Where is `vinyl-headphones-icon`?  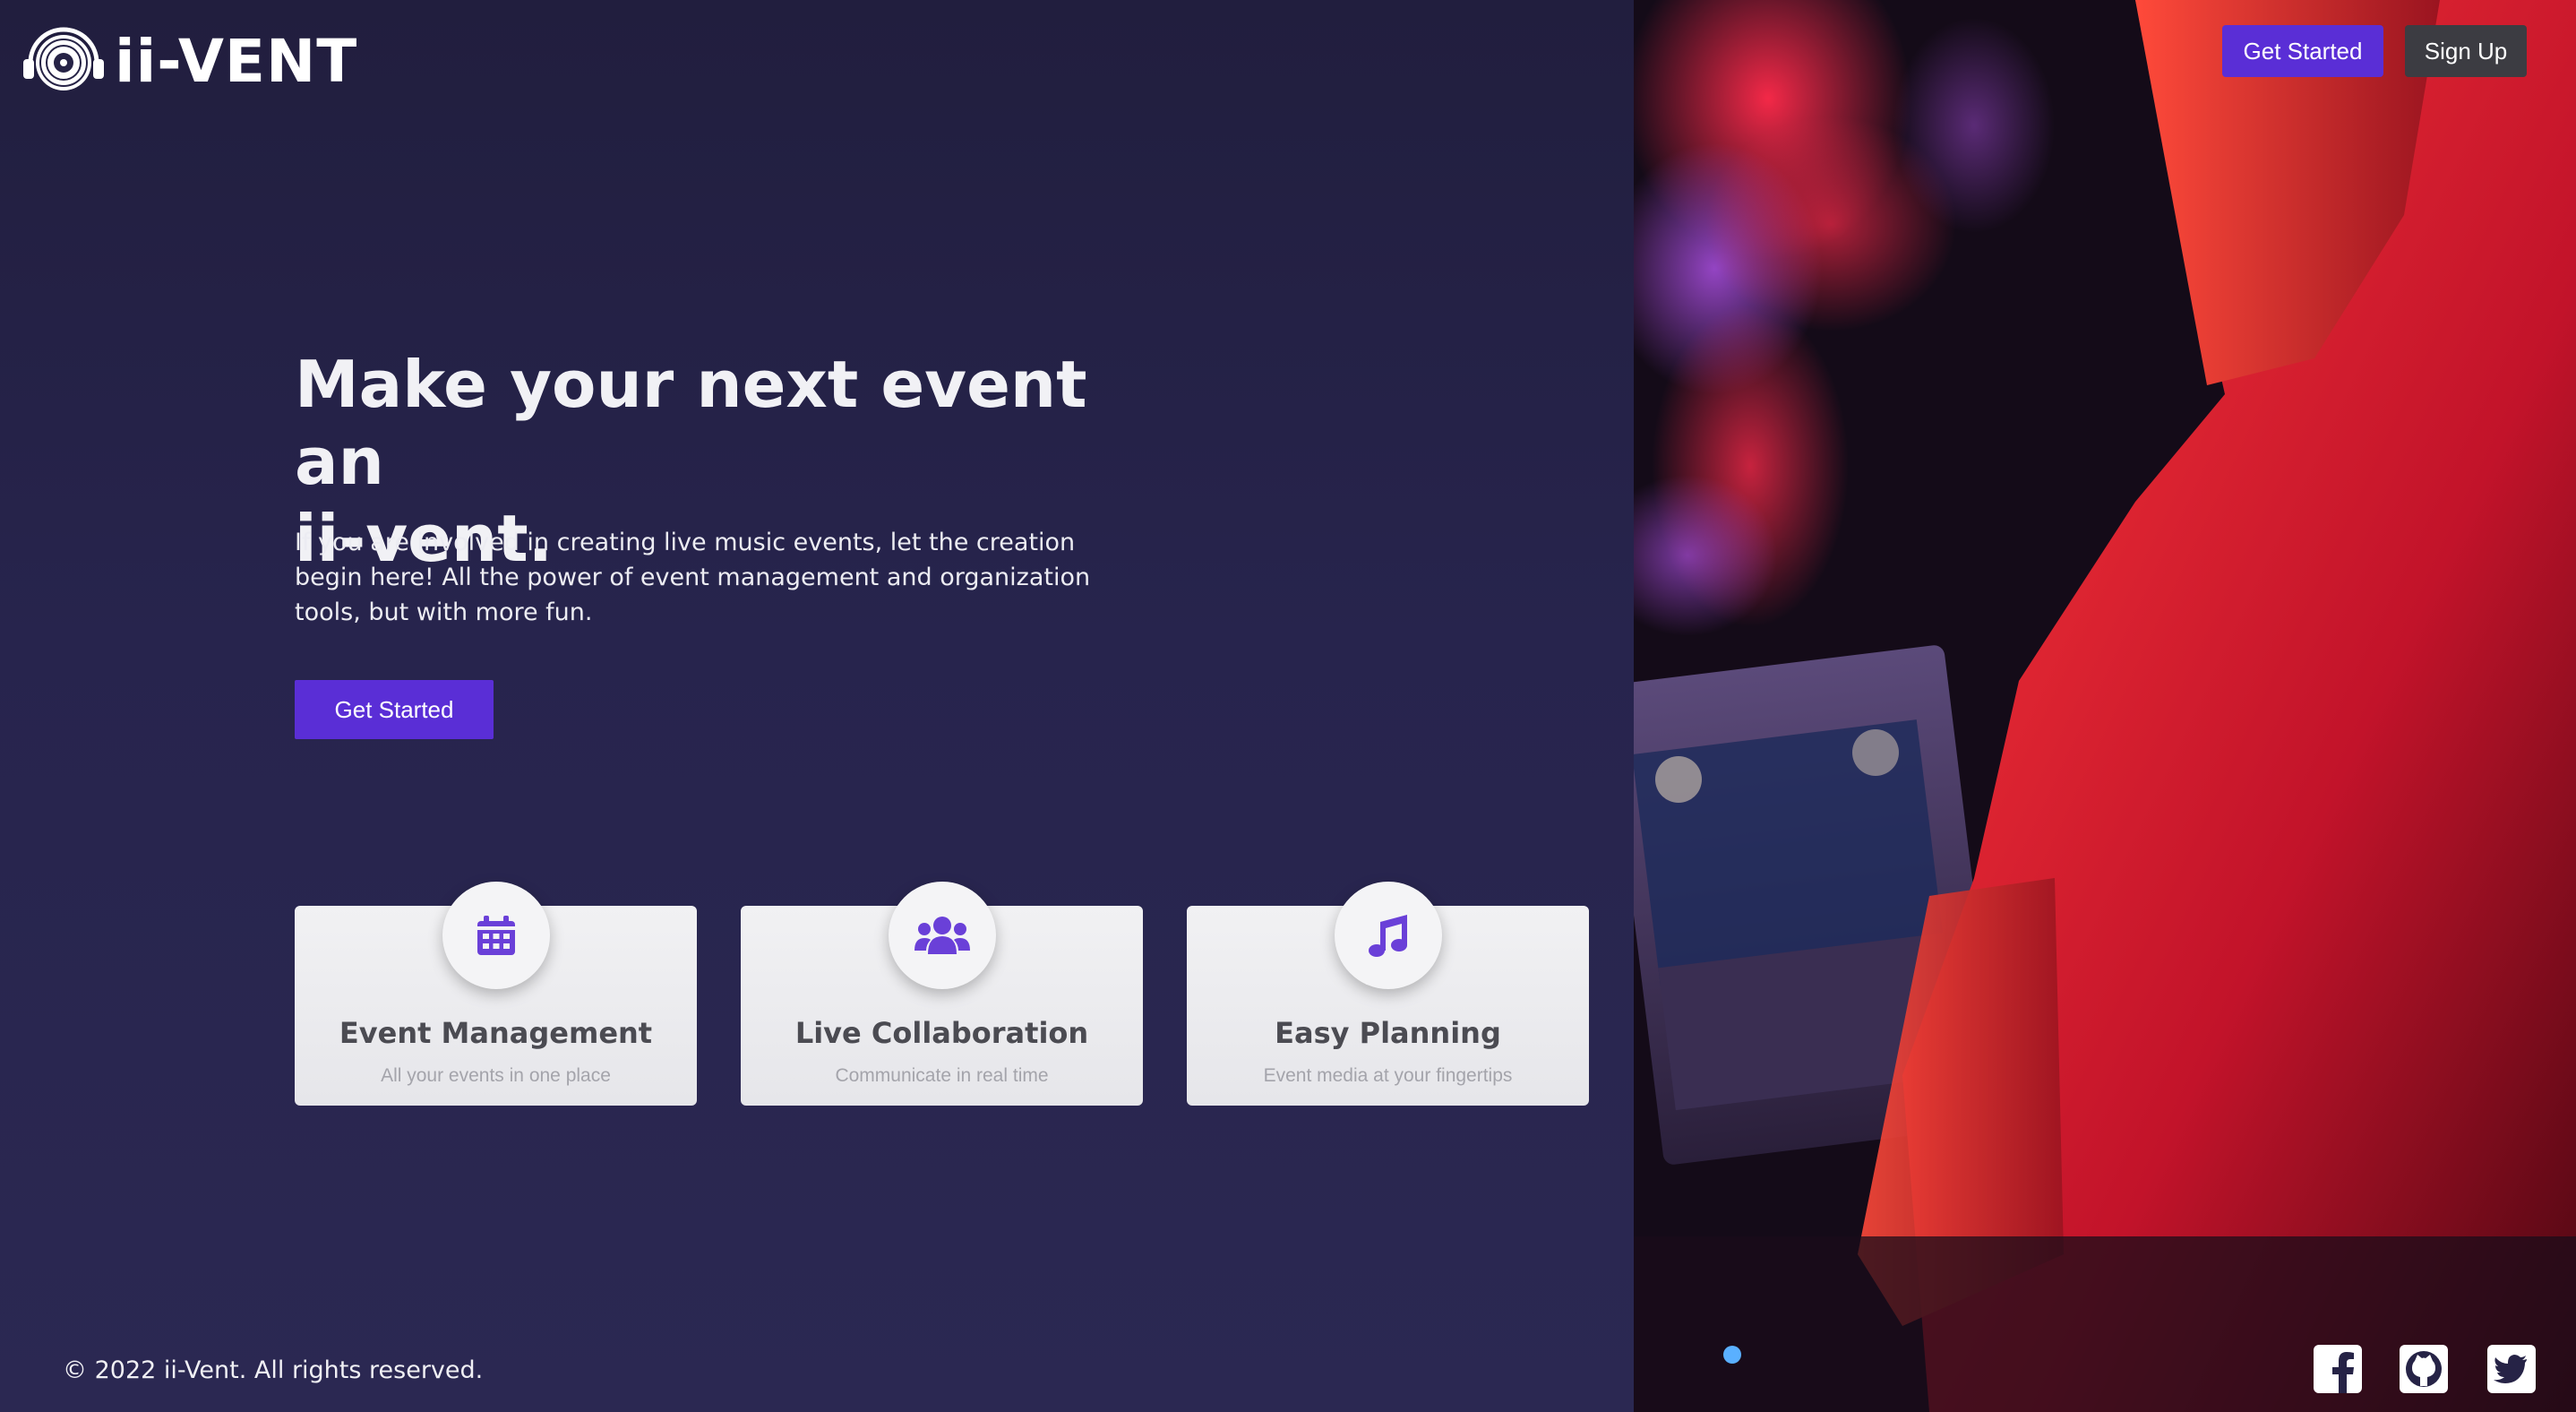 vinyl-headphones-icon is located at coordinates (63, 61).